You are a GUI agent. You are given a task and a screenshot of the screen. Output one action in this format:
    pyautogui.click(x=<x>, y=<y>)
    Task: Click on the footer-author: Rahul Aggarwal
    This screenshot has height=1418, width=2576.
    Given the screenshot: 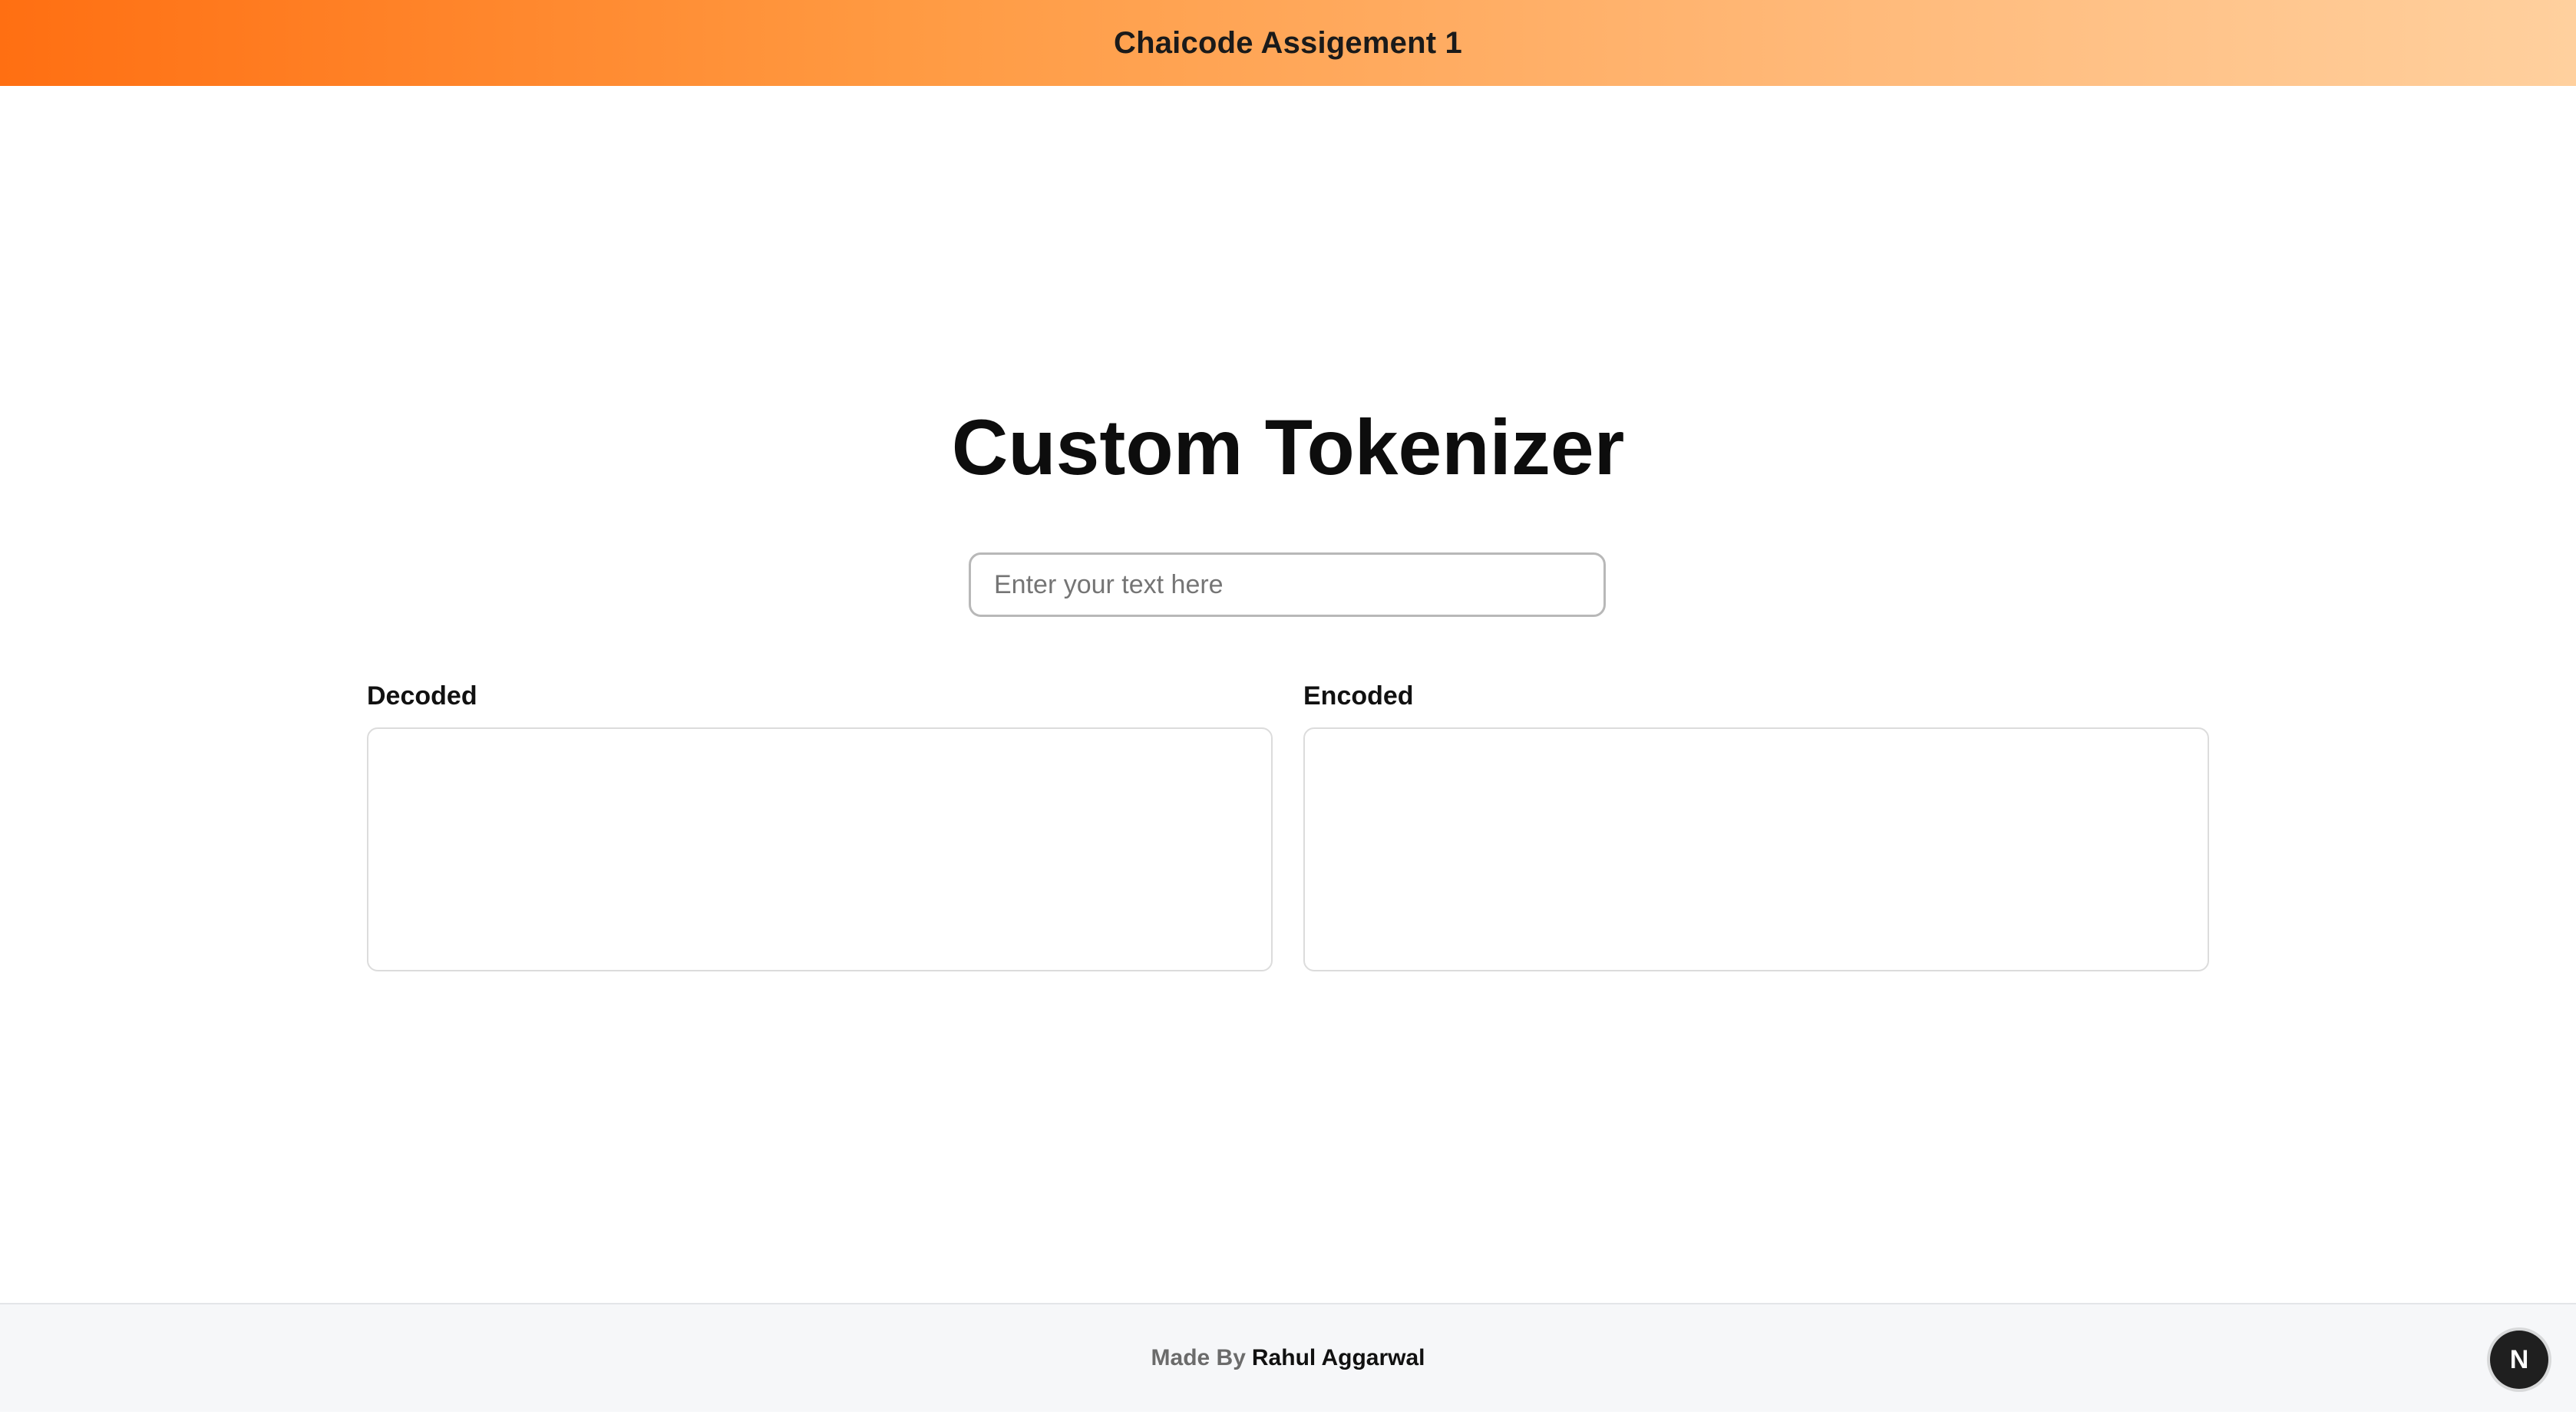 What is the action you would take?
    pyautogui.click(x=1338, y=1357)
    